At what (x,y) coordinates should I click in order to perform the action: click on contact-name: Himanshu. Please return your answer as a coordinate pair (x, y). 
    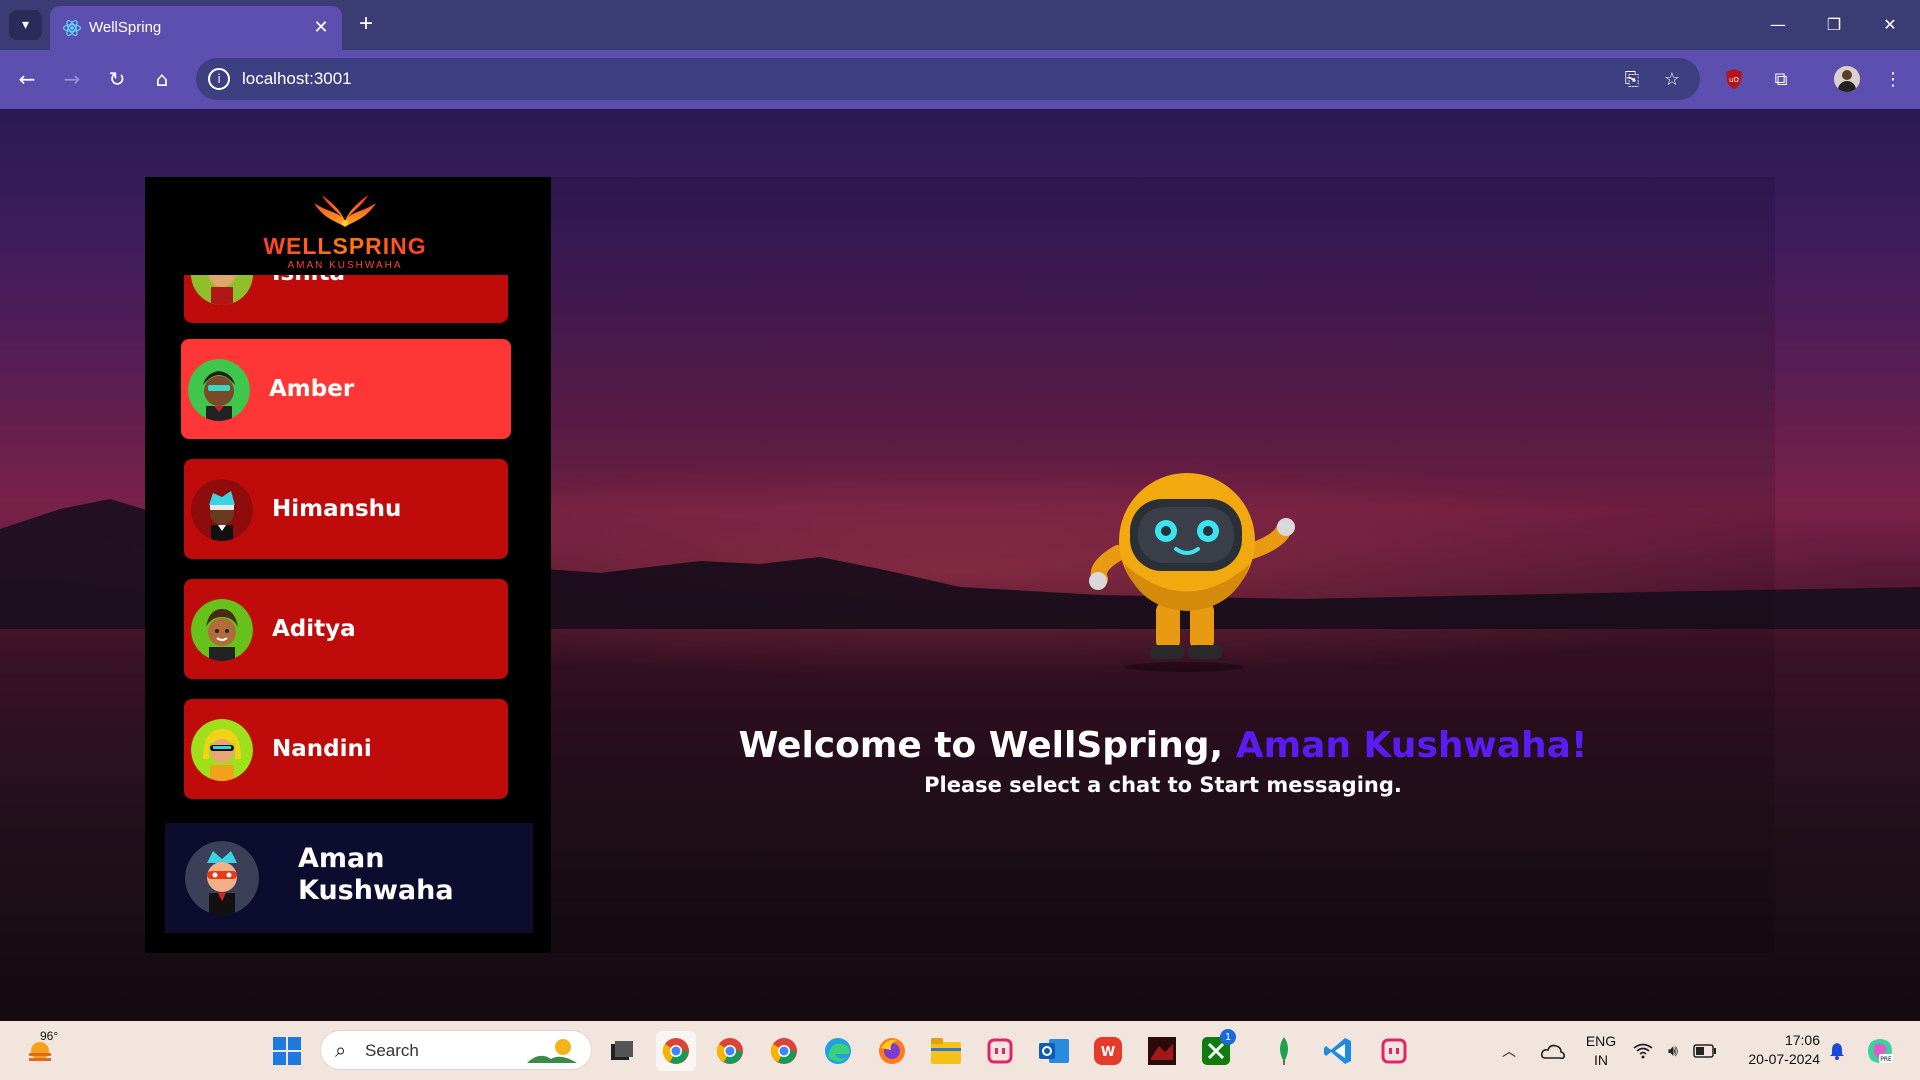
    Looking at the image, I should click on (337, 509).